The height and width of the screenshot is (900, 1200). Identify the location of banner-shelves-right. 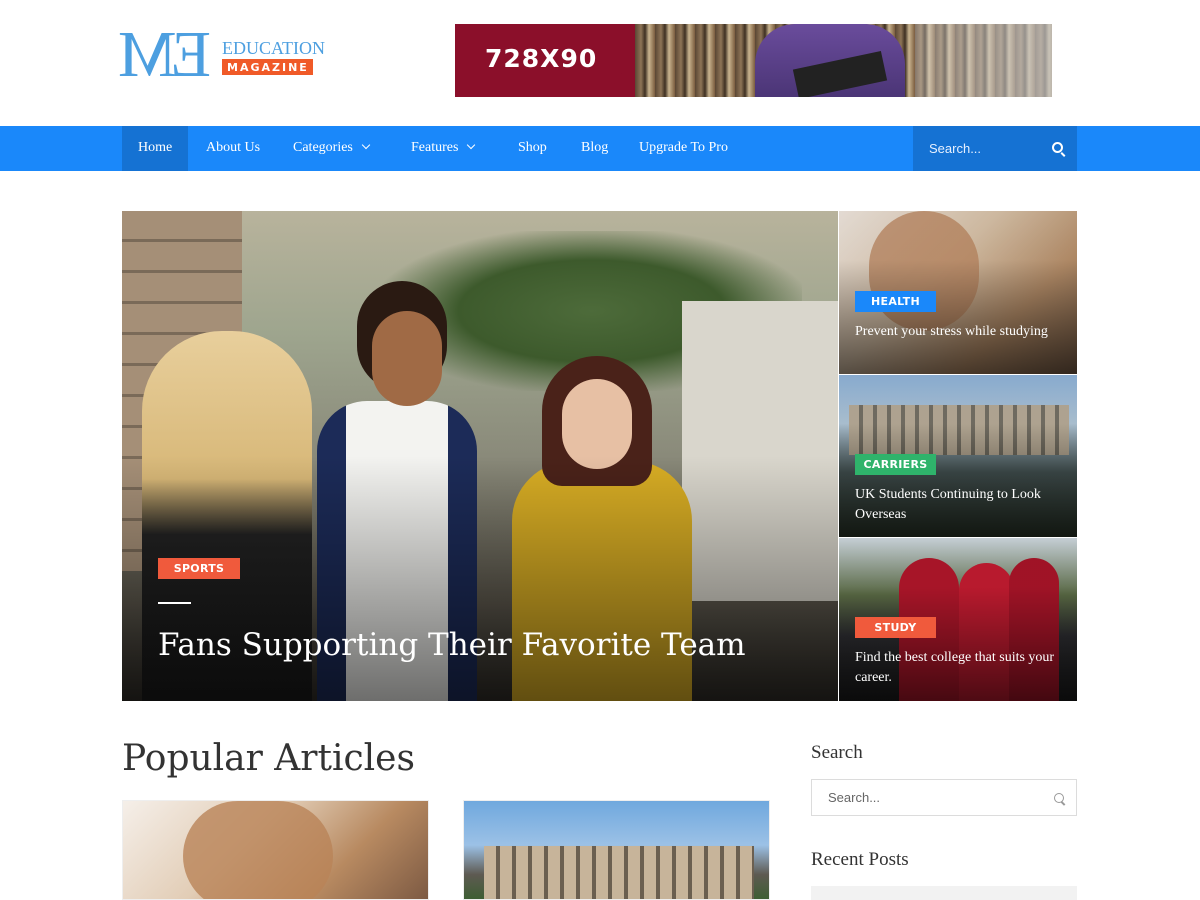
(983, 60).